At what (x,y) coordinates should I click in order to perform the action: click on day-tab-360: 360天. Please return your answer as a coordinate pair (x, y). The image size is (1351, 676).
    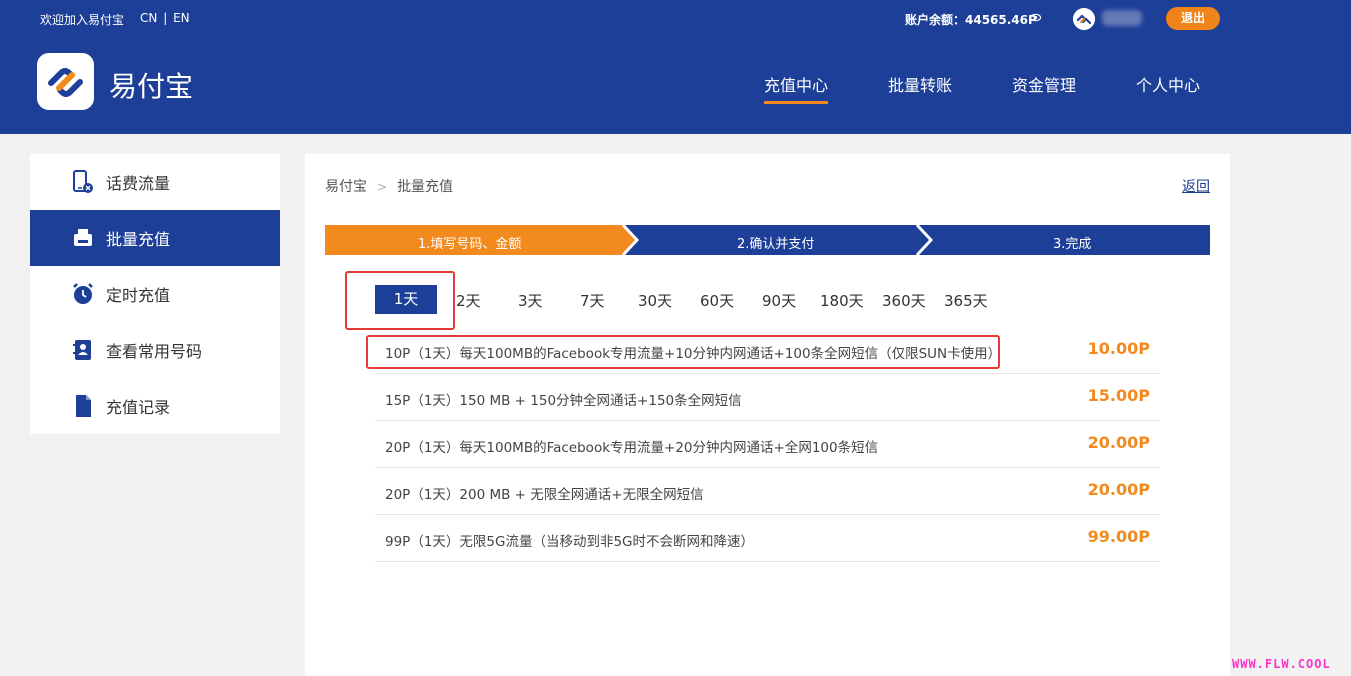
    Looking at the image, I should click on (904, 300).